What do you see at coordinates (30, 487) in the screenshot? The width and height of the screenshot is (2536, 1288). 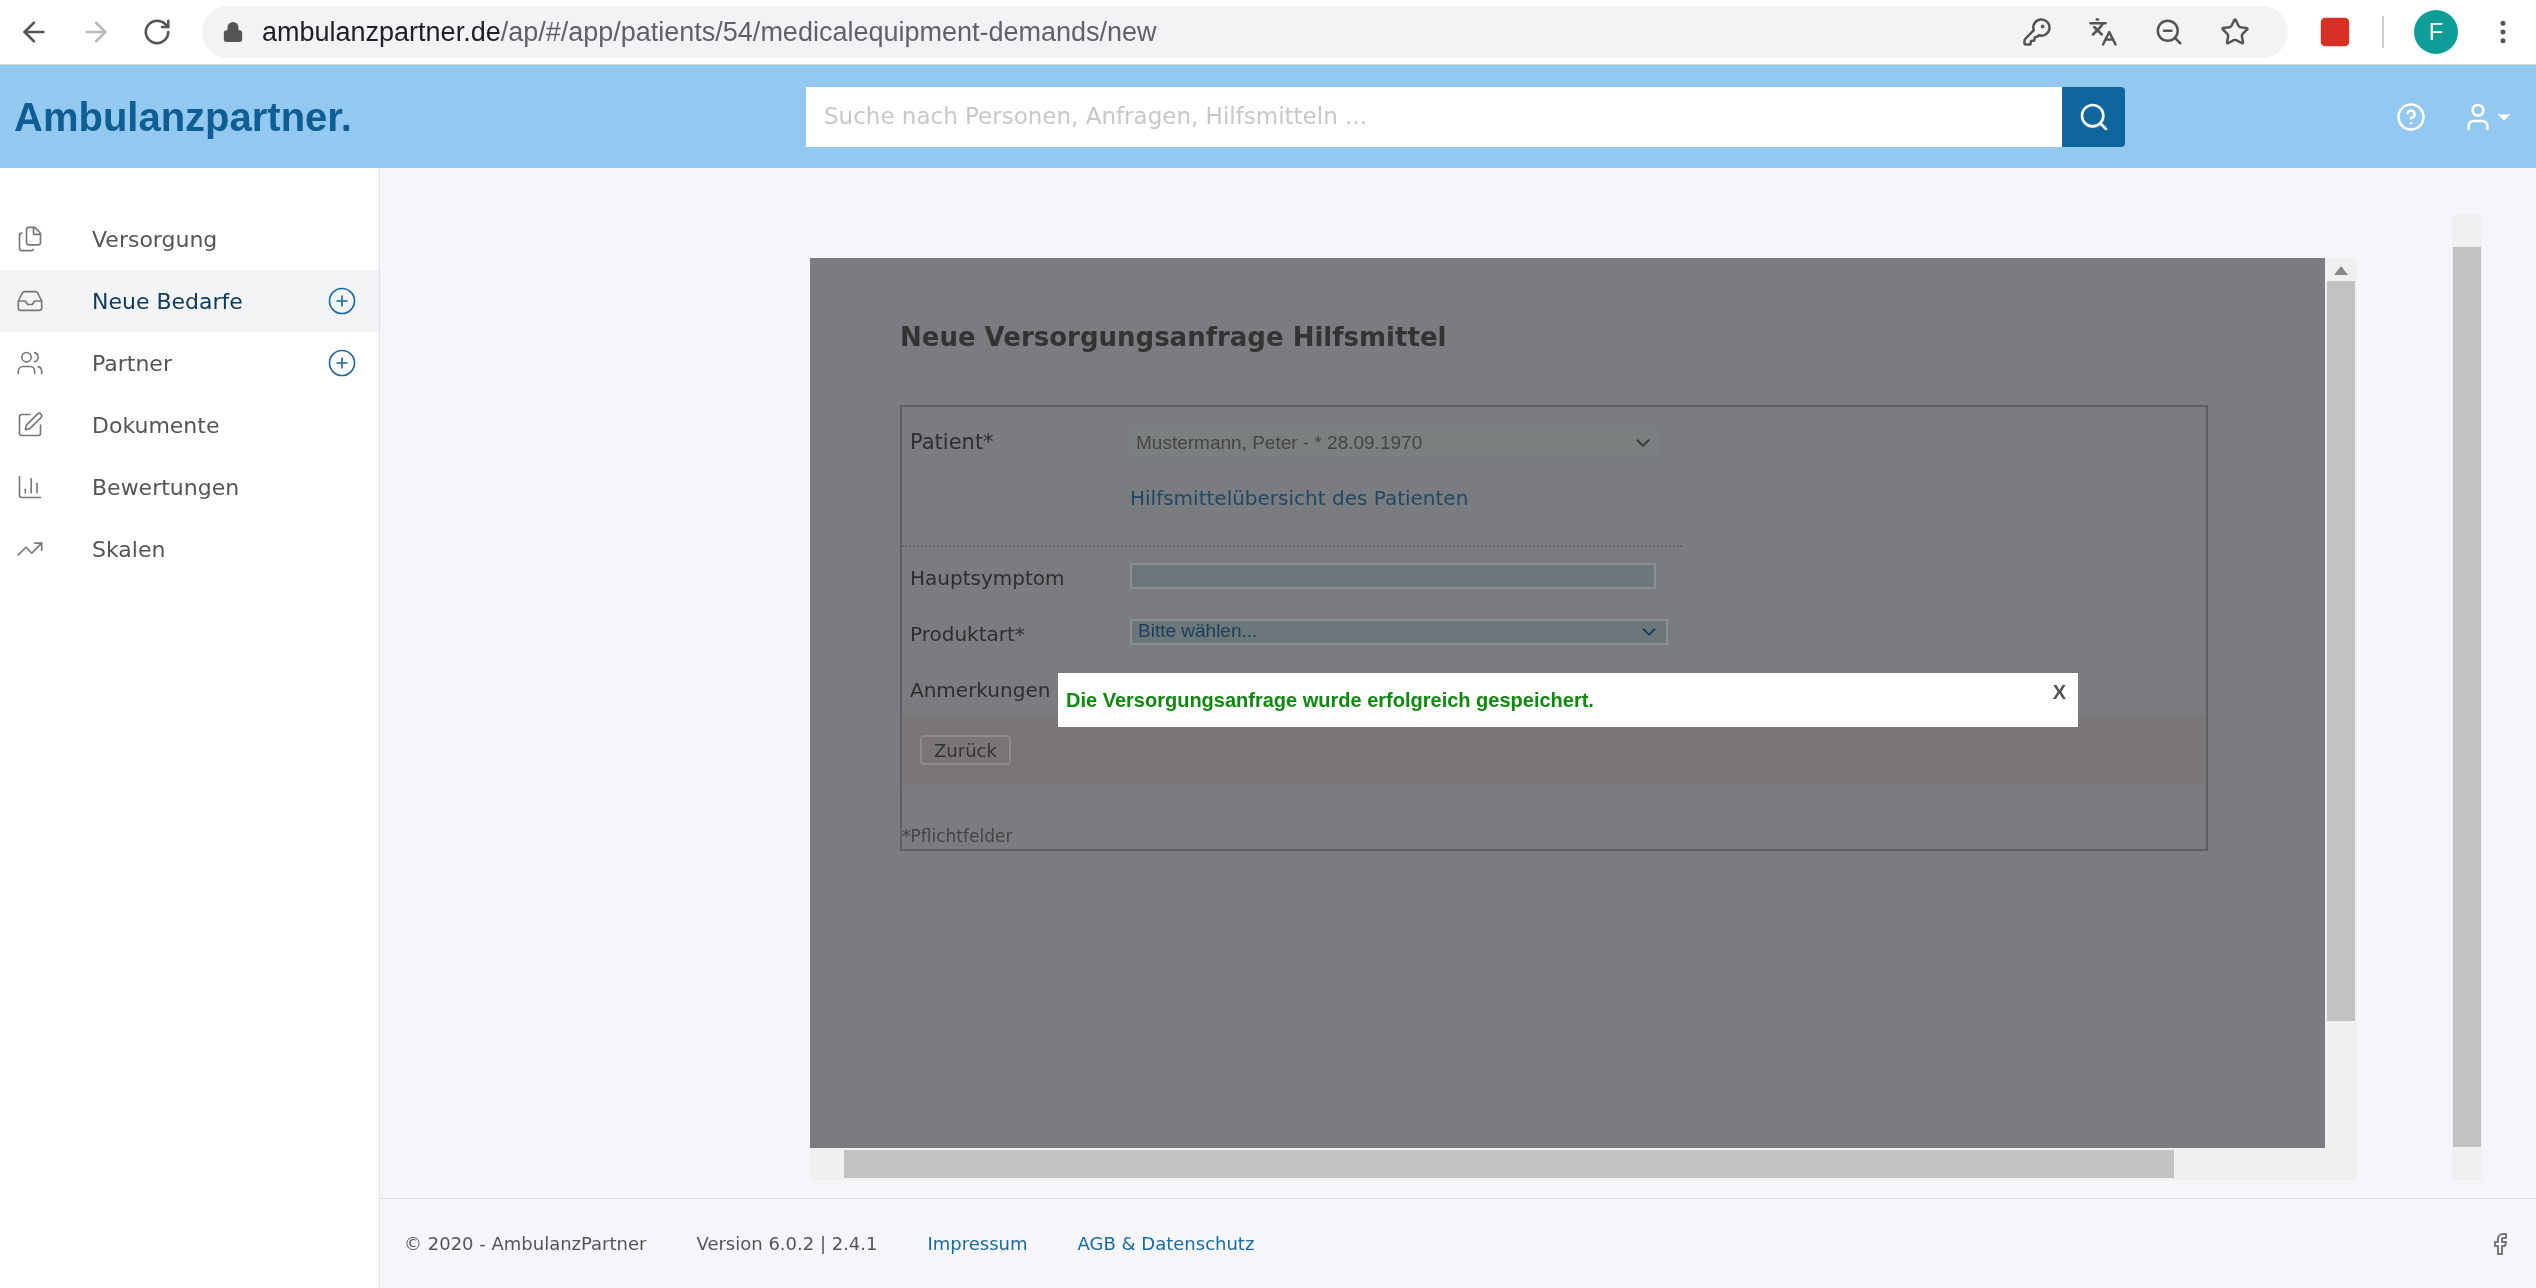 I see `bars-icon` at bounding box center [30, 487].